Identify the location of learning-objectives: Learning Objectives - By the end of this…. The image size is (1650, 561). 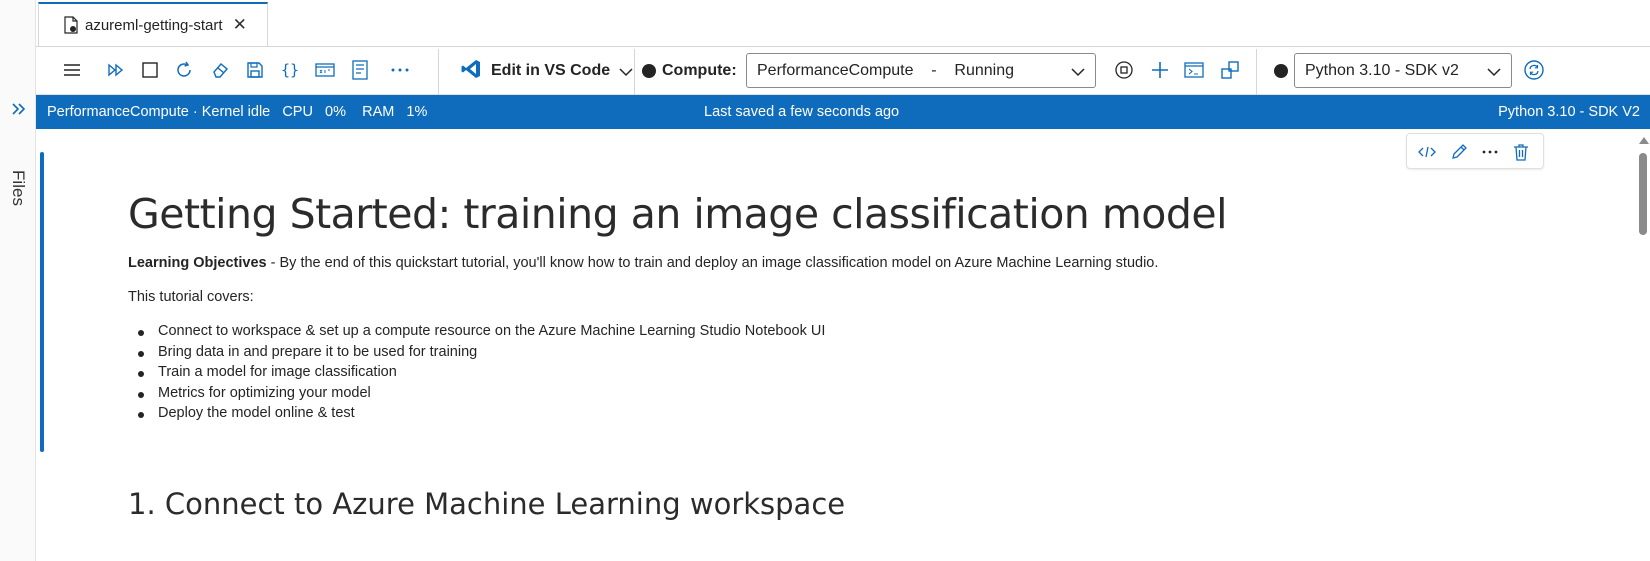
(643, 263).